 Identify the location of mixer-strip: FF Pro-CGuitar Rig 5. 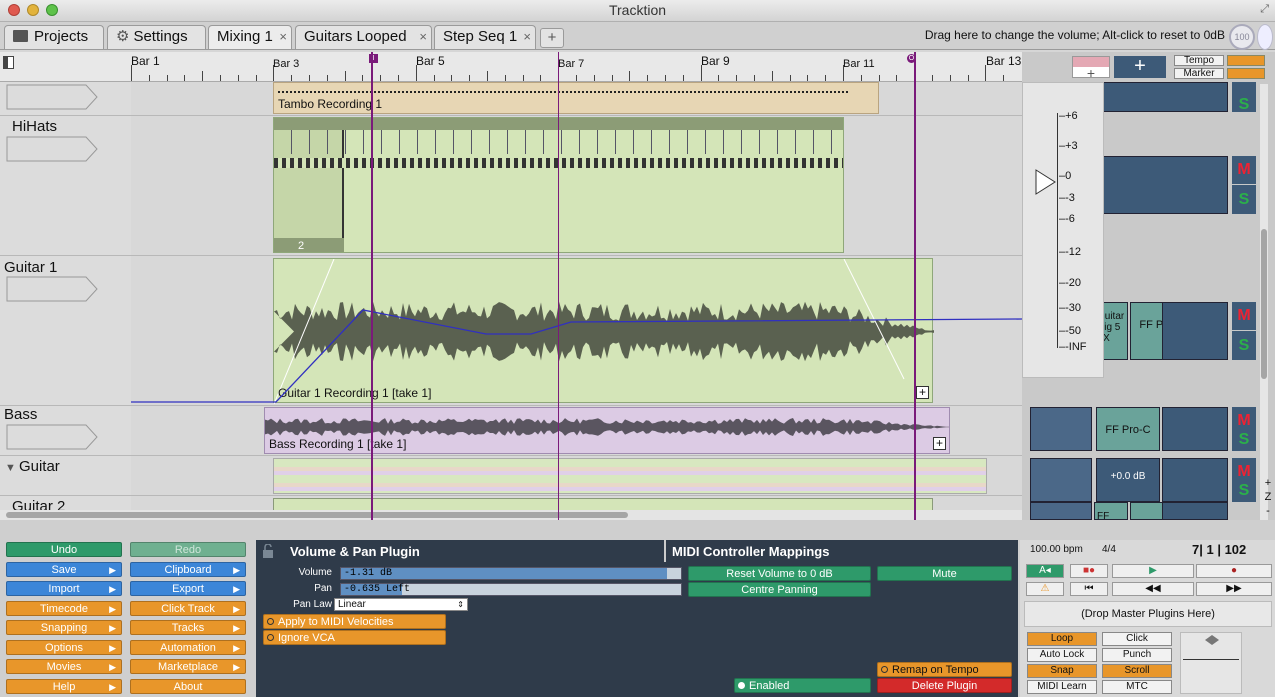
(1143, 516).